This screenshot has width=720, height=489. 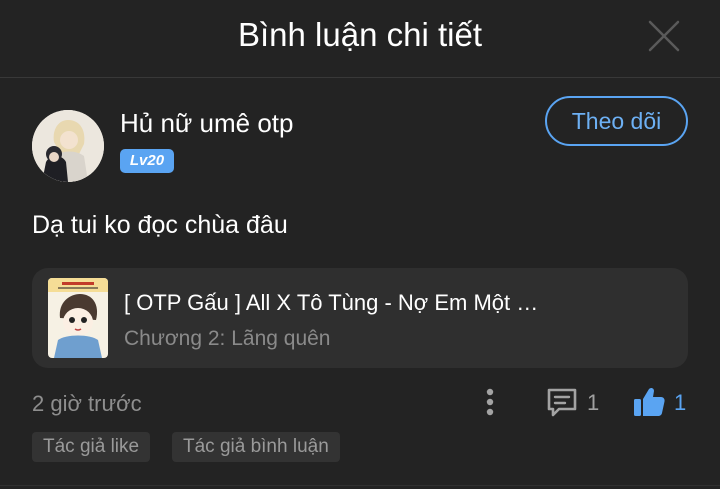 What do you see at coordinates (593, 402) in the screenshot?
I see `reply-count: 1` at bounding box center [593, 402].